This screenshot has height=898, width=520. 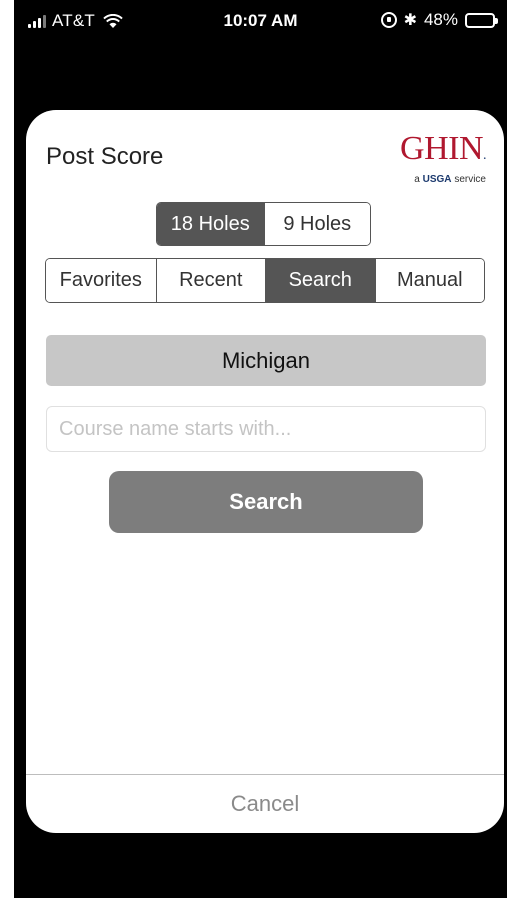 I want to click on search-button: Search, so click(x=266, y=502).